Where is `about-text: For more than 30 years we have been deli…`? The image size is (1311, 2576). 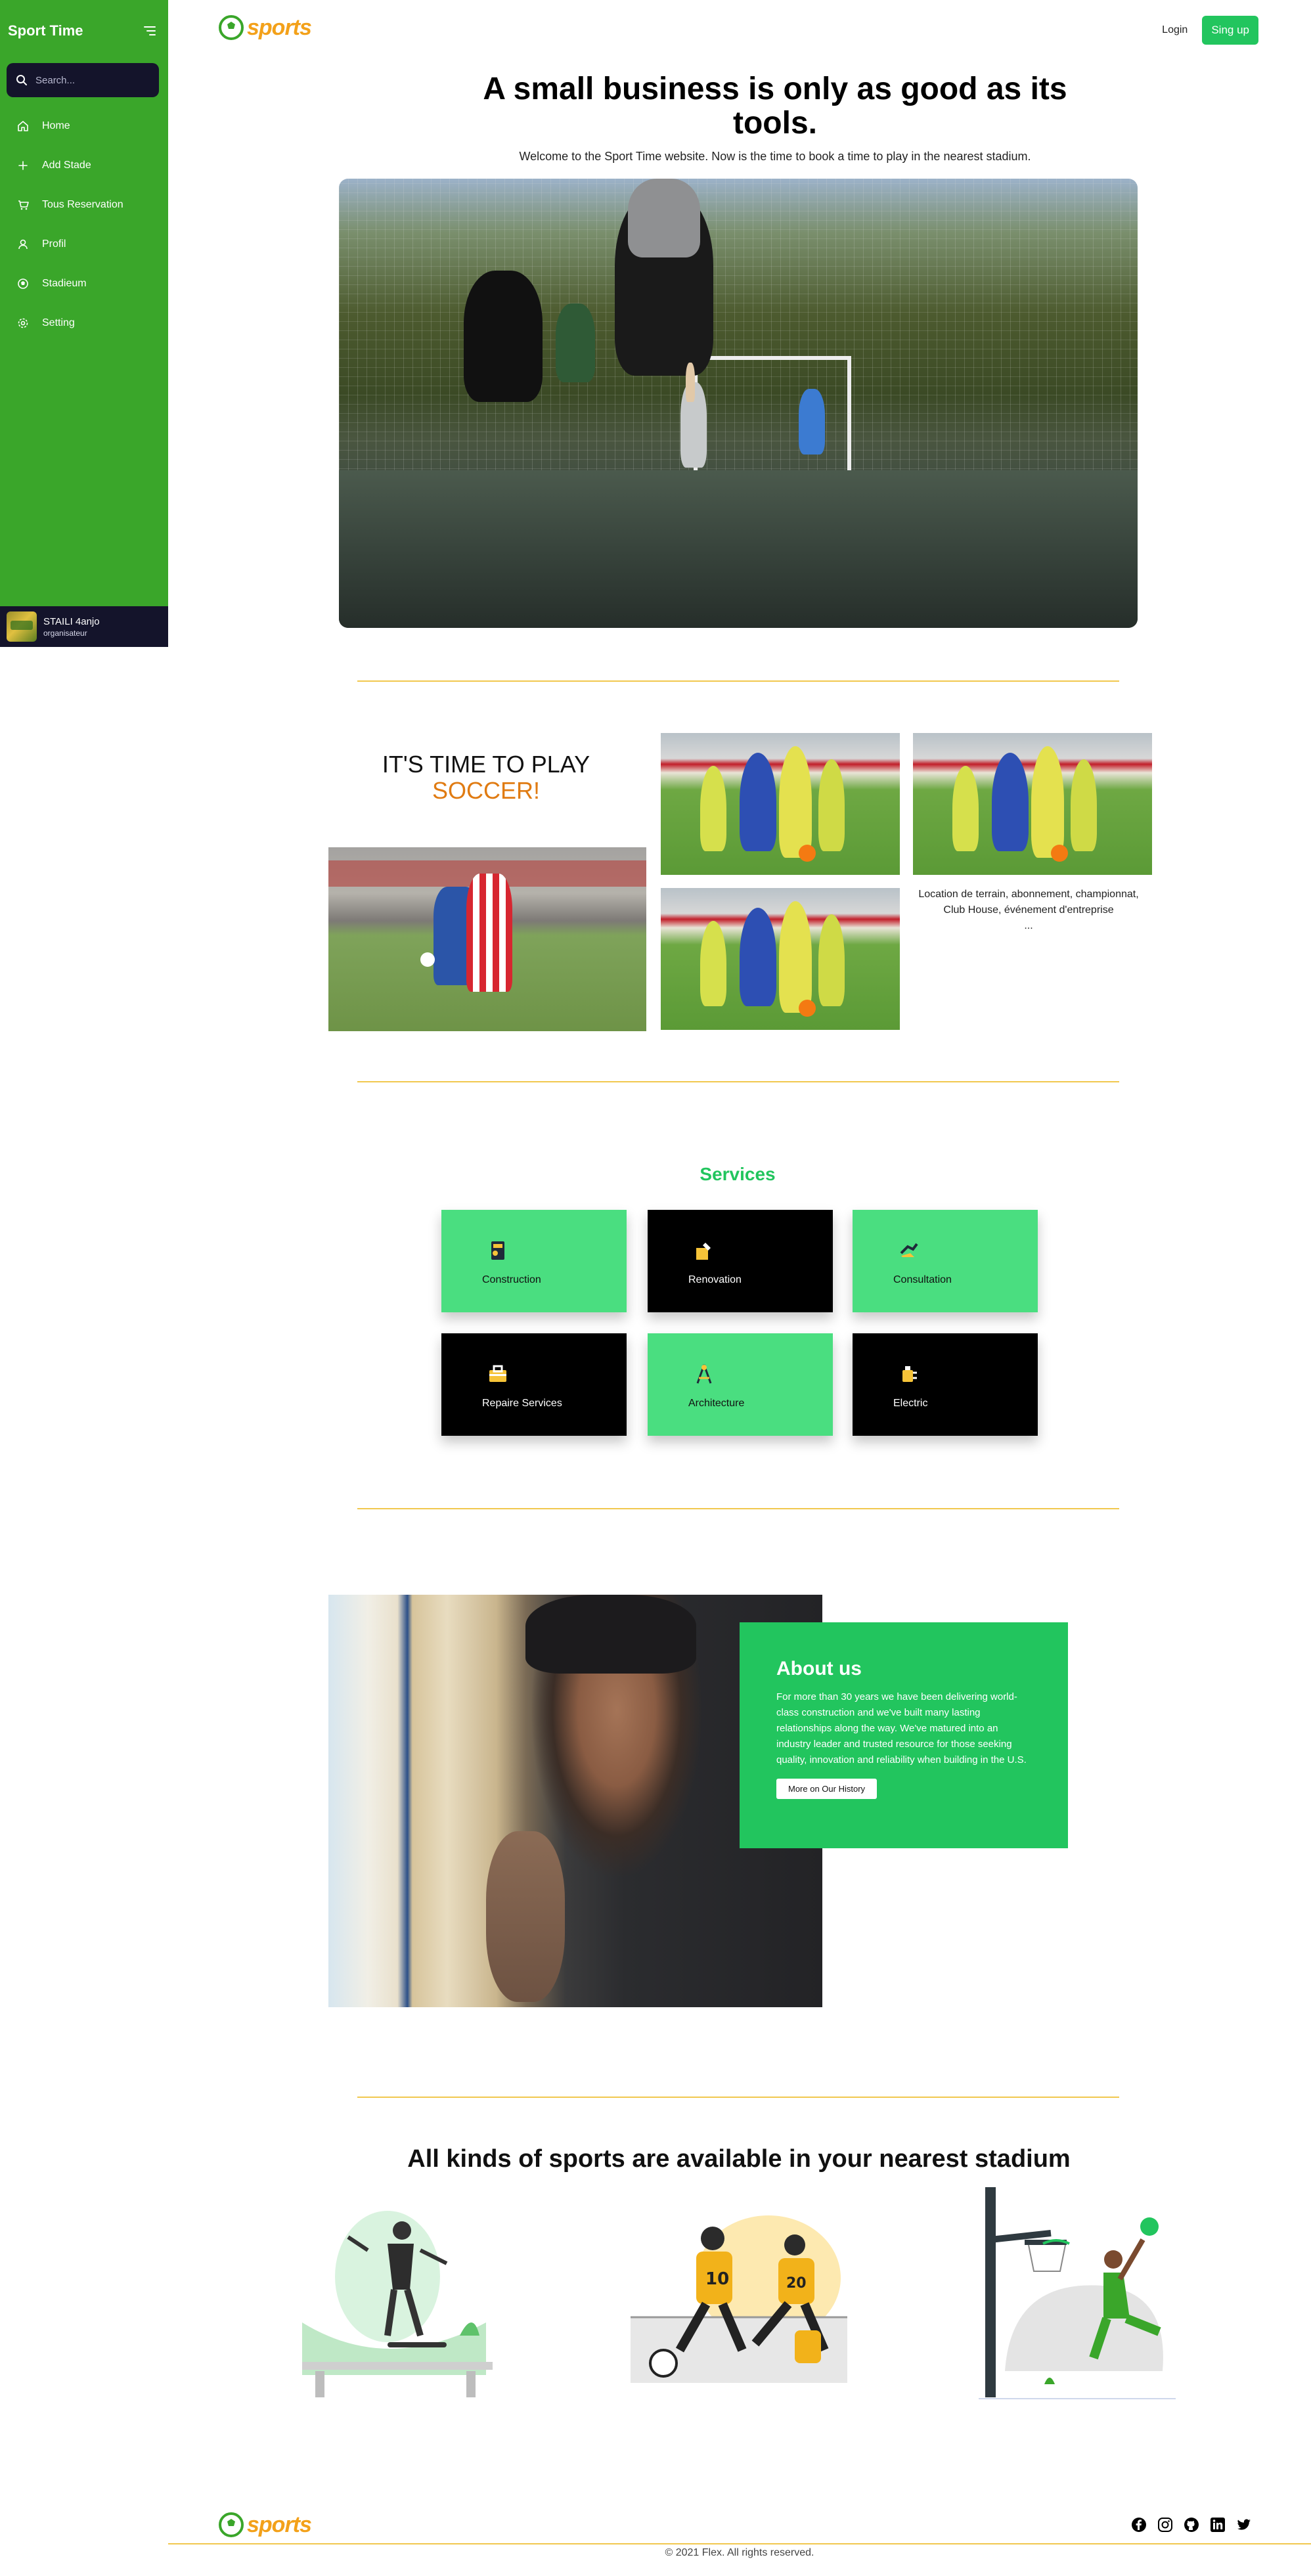
about-text: For more than 30 years we have been deli… is located at coordinates (901, 1728).